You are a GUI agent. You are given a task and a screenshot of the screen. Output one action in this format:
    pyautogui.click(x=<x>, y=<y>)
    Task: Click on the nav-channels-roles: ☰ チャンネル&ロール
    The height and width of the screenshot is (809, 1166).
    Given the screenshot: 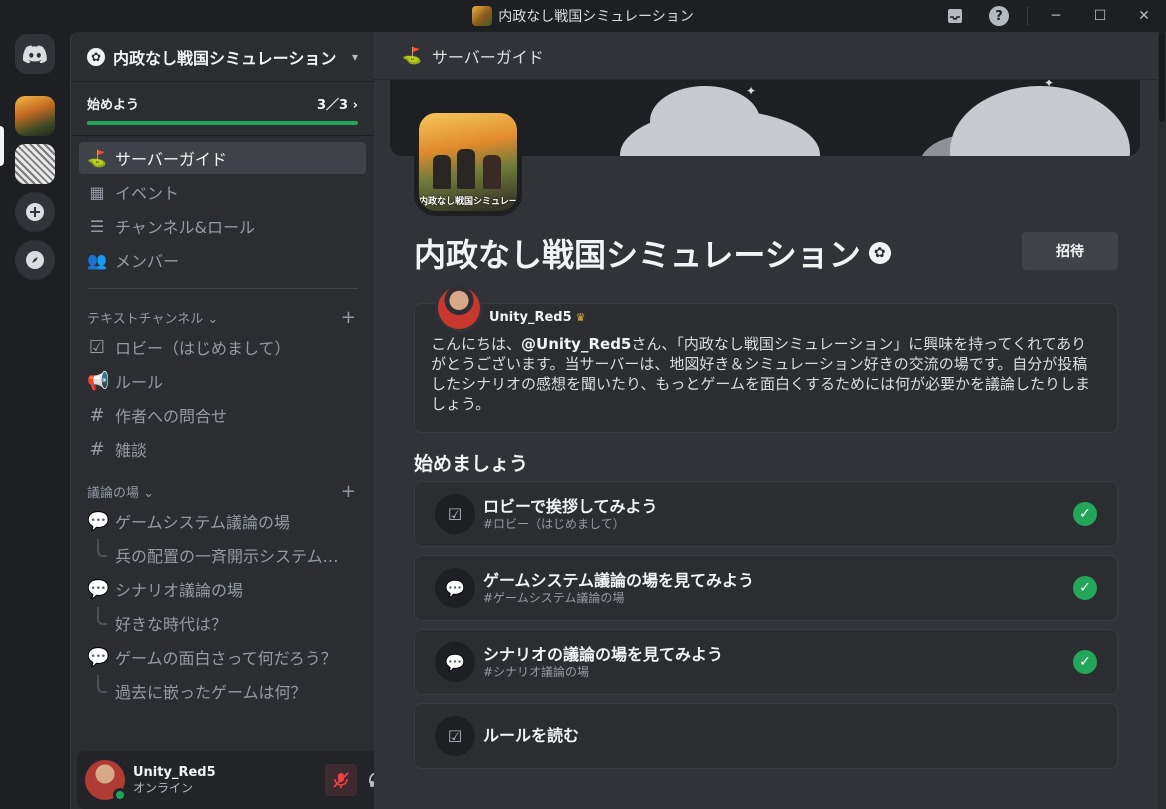 What is the action you would take?
    pyautogui.click(x=222, y=226)
    